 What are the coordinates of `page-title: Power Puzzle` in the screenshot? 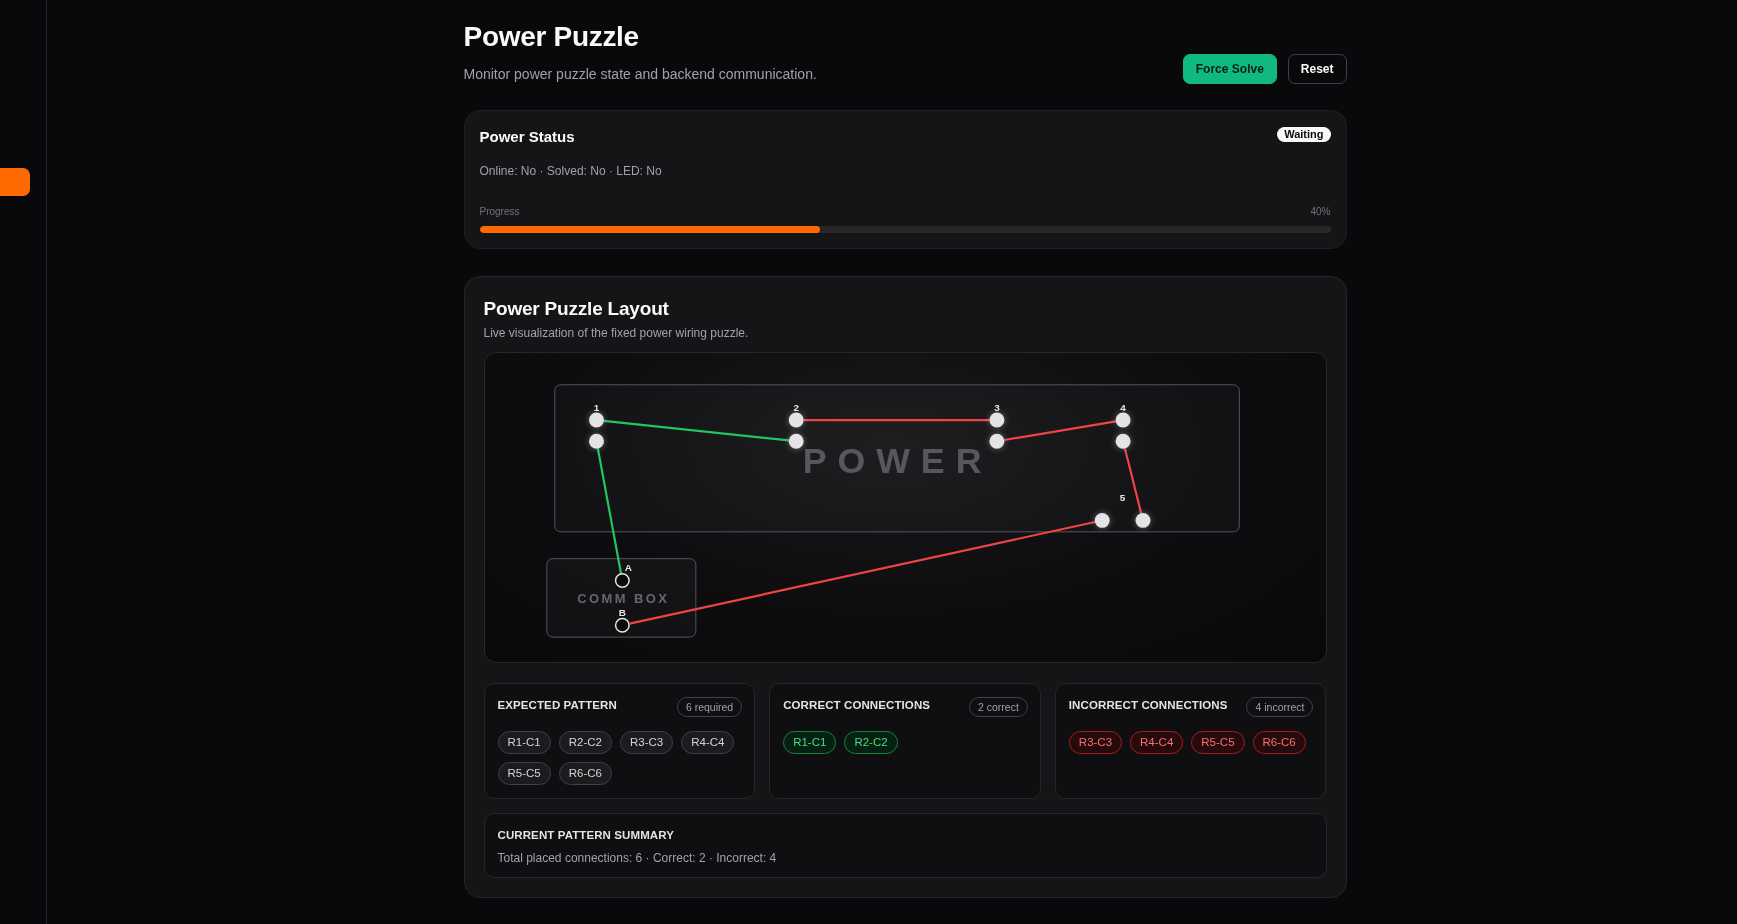 It's located at (551, 37).